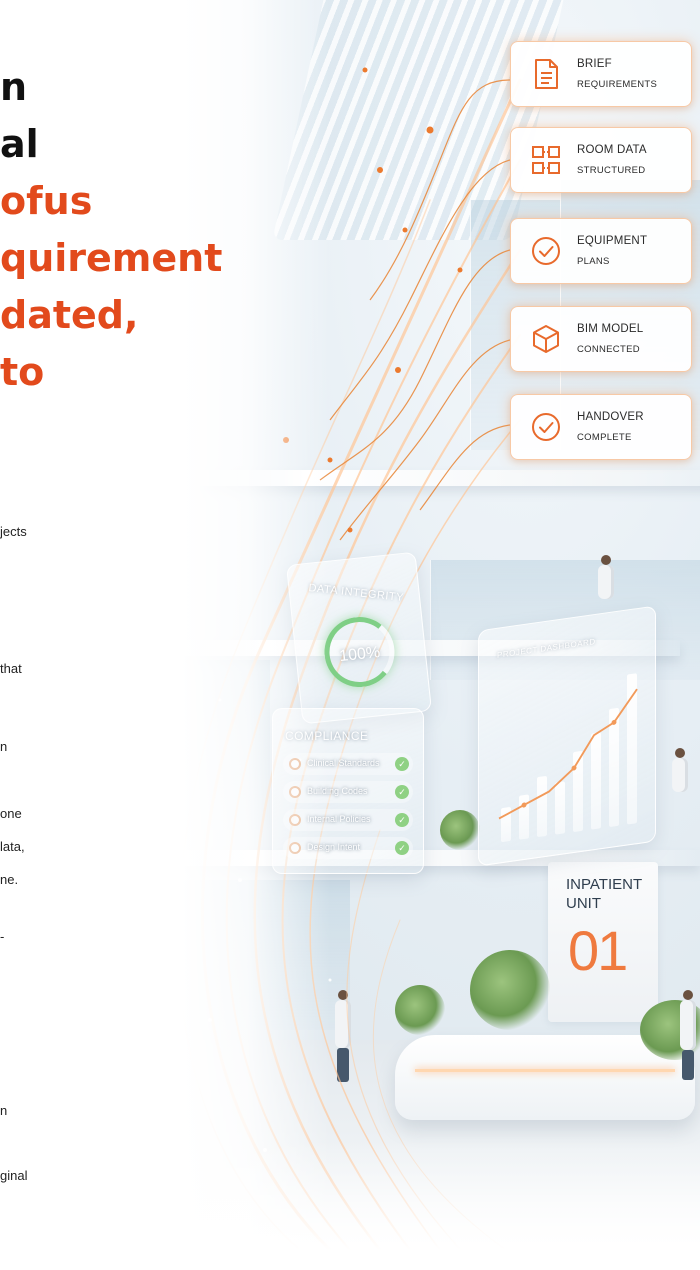 Image resolution: width=700 pixels, height=1270 pixels. I want to click on body-text-fragment: that, so click(11, 668).